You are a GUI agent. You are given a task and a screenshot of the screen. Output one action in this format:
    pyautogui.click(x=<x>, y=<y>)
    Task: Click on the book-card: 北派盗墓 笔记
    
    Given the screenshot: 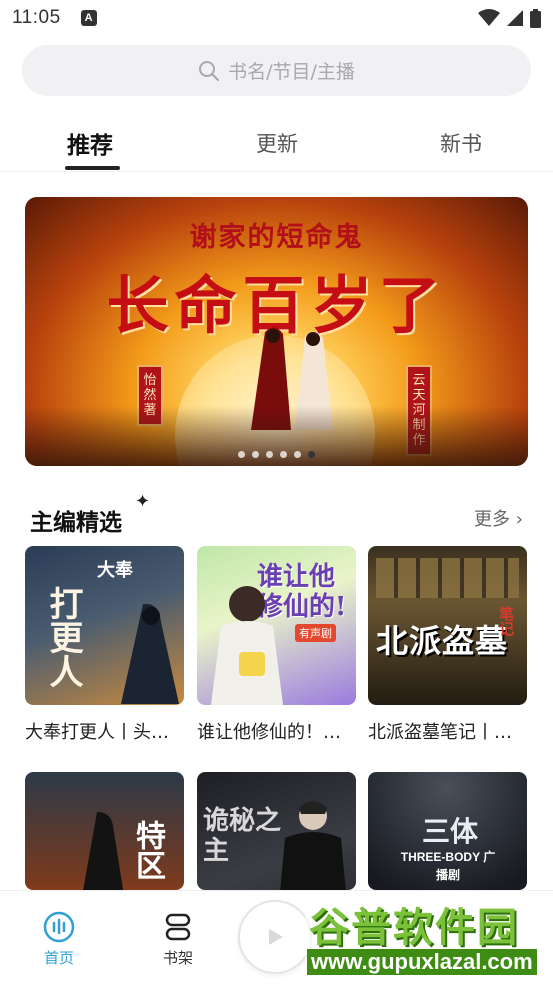 What is the action you would take?
    pyautogui.click(x=447, y=625)
    